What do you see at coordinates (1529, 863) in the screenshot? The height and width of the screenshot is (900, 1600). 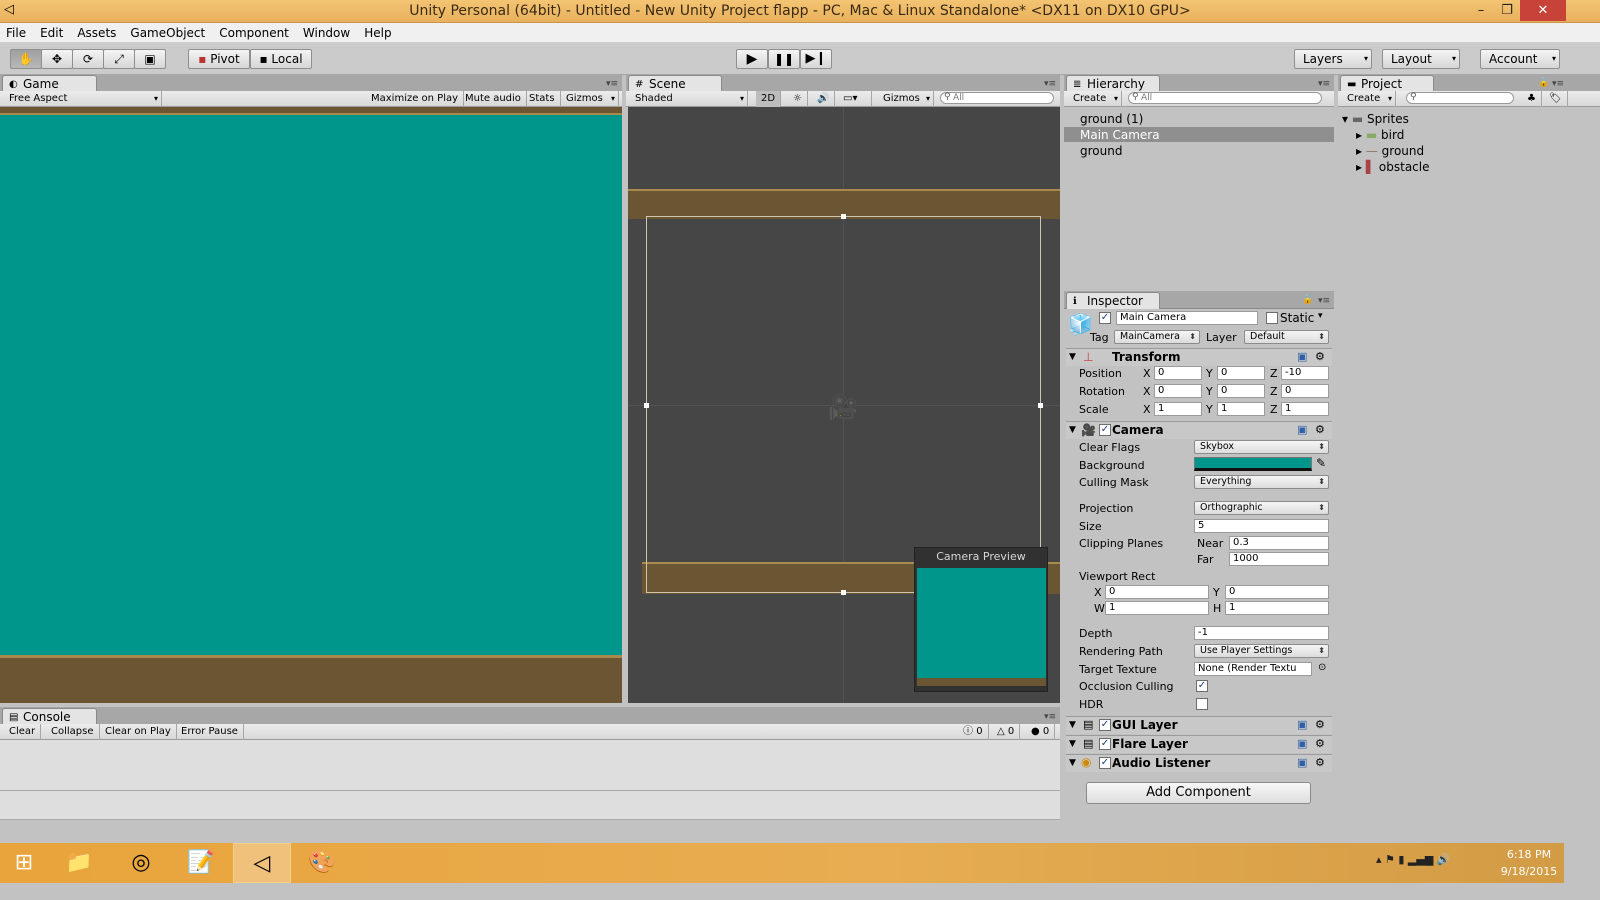 I see `taskbar-clock: 6:18 PM 9/18/2015` at bounding box center [1529, 863].